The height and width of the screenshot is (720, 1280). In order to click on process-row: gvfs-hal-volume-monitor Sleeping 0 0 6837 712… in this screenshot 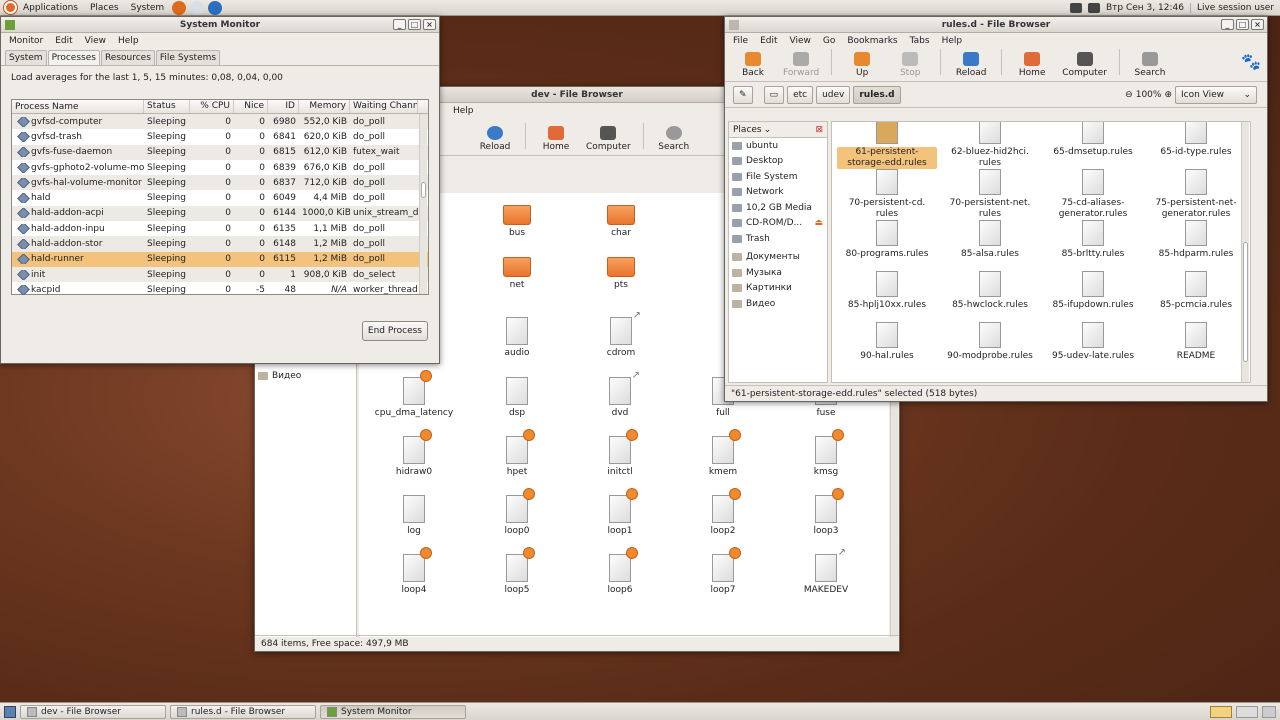, I will do `click(220, 183)`.